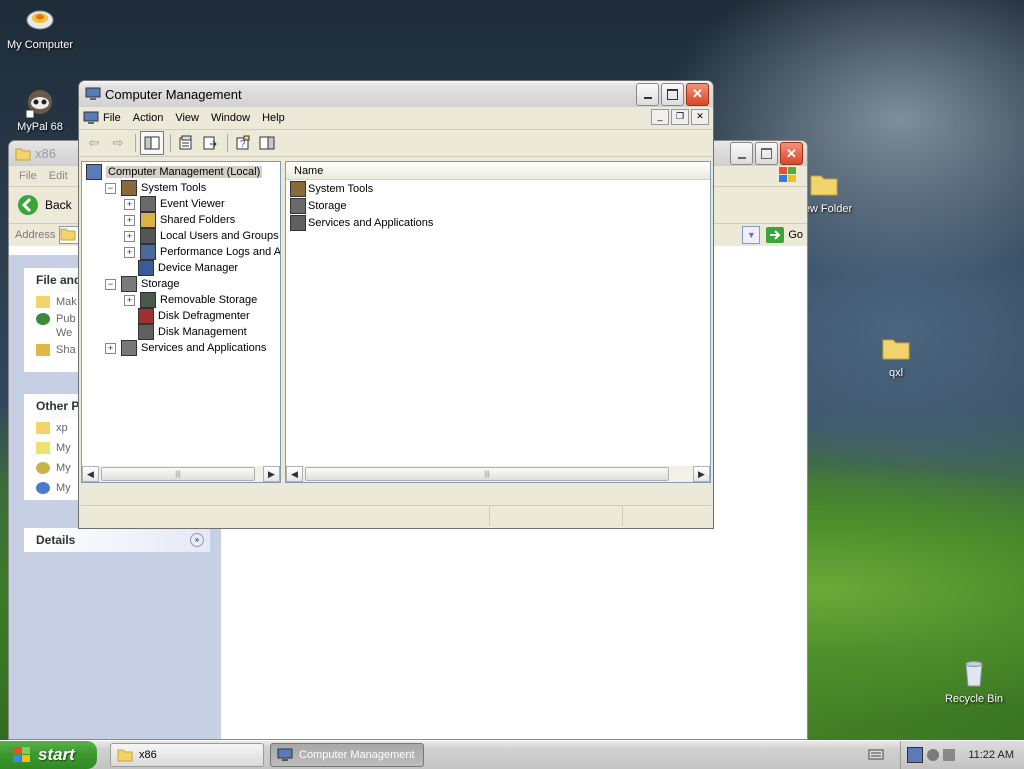 The image size is (1024, 769). I want to click on list-item: Services and Applications, so click(498, 222).